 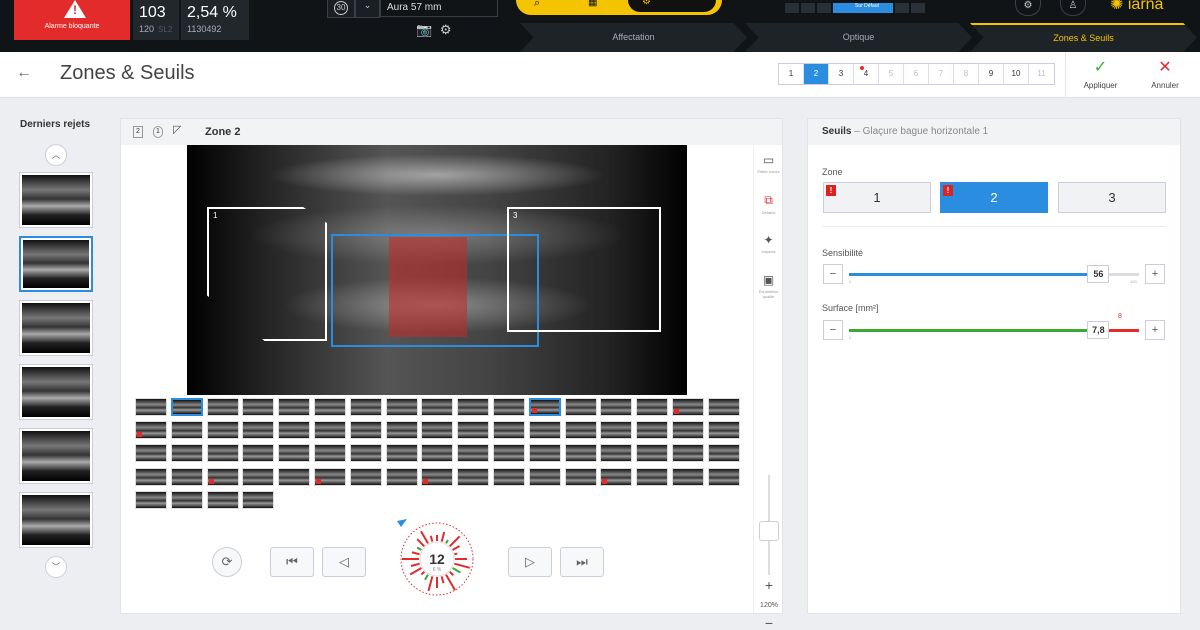 I want to click on camera-tab-2: 2, so click(x=816, y=74).